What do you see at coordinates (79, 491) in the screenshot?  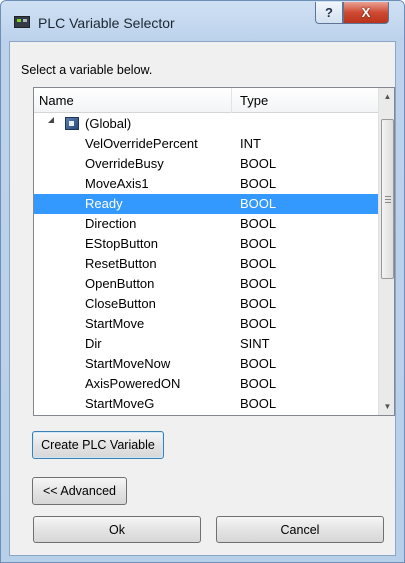 I see `advanced-toggle-button: << Advanced` at bounding box center [79, 491].